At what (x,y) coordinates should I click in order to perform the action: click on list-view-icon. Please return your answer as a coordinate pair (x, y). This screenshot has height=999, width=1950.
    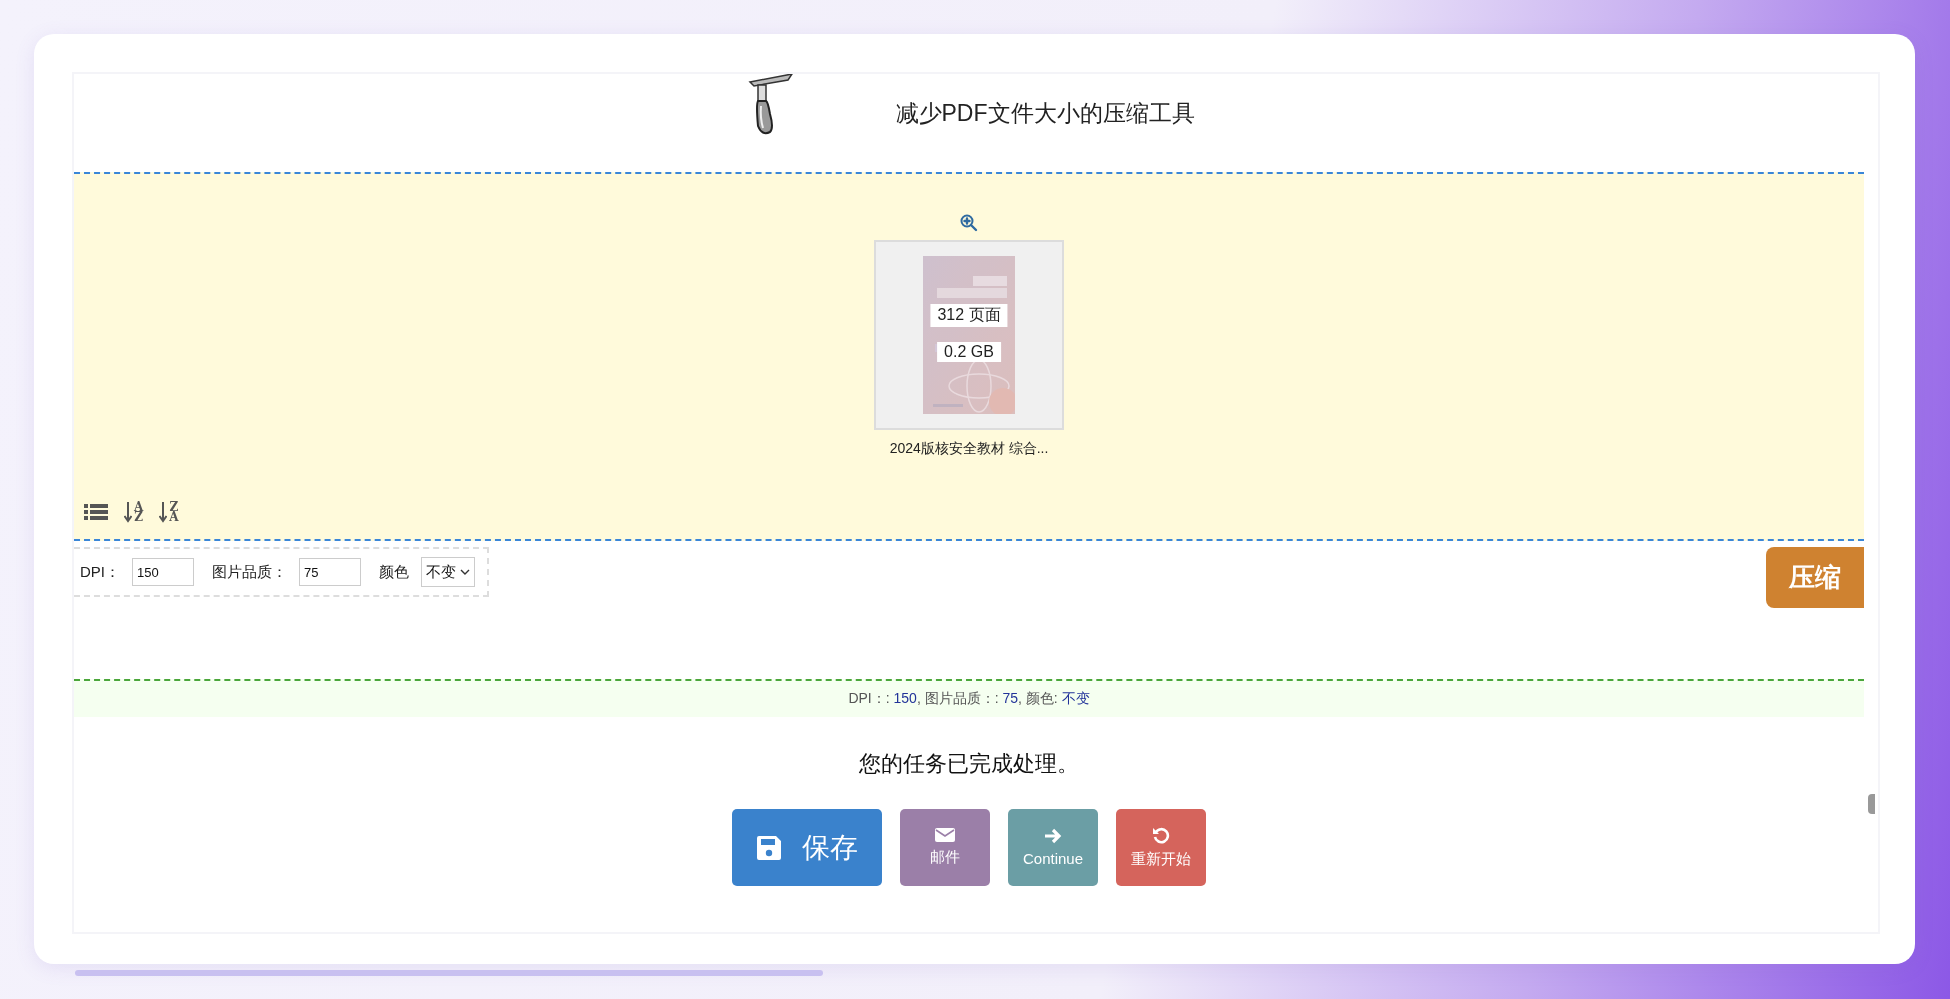
    Looking at the image, I should click on (96, 512).